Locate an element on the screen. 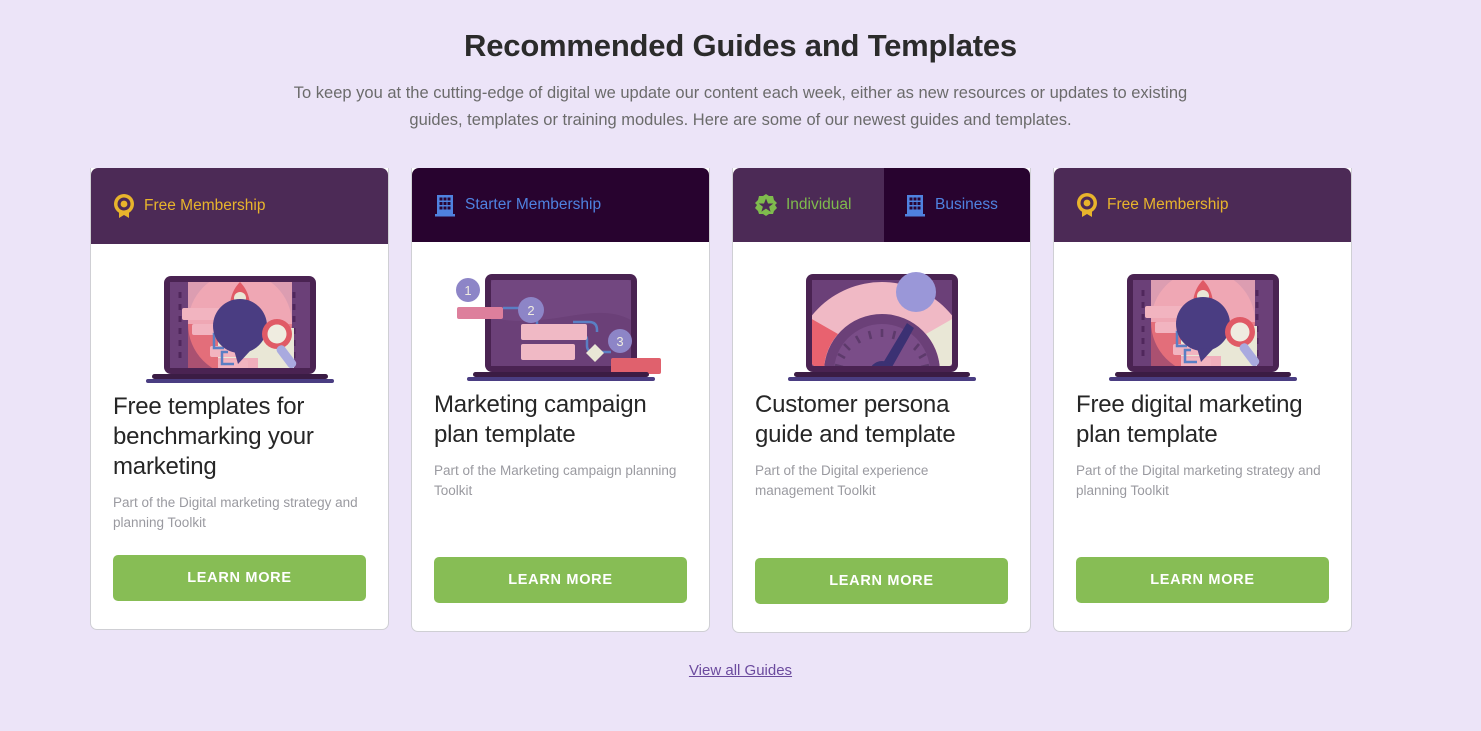 Image resolution: width=1481 pixels, height=731 pixels. membership-badge-starter: Starter Membership is located at coordinates (560, 205).